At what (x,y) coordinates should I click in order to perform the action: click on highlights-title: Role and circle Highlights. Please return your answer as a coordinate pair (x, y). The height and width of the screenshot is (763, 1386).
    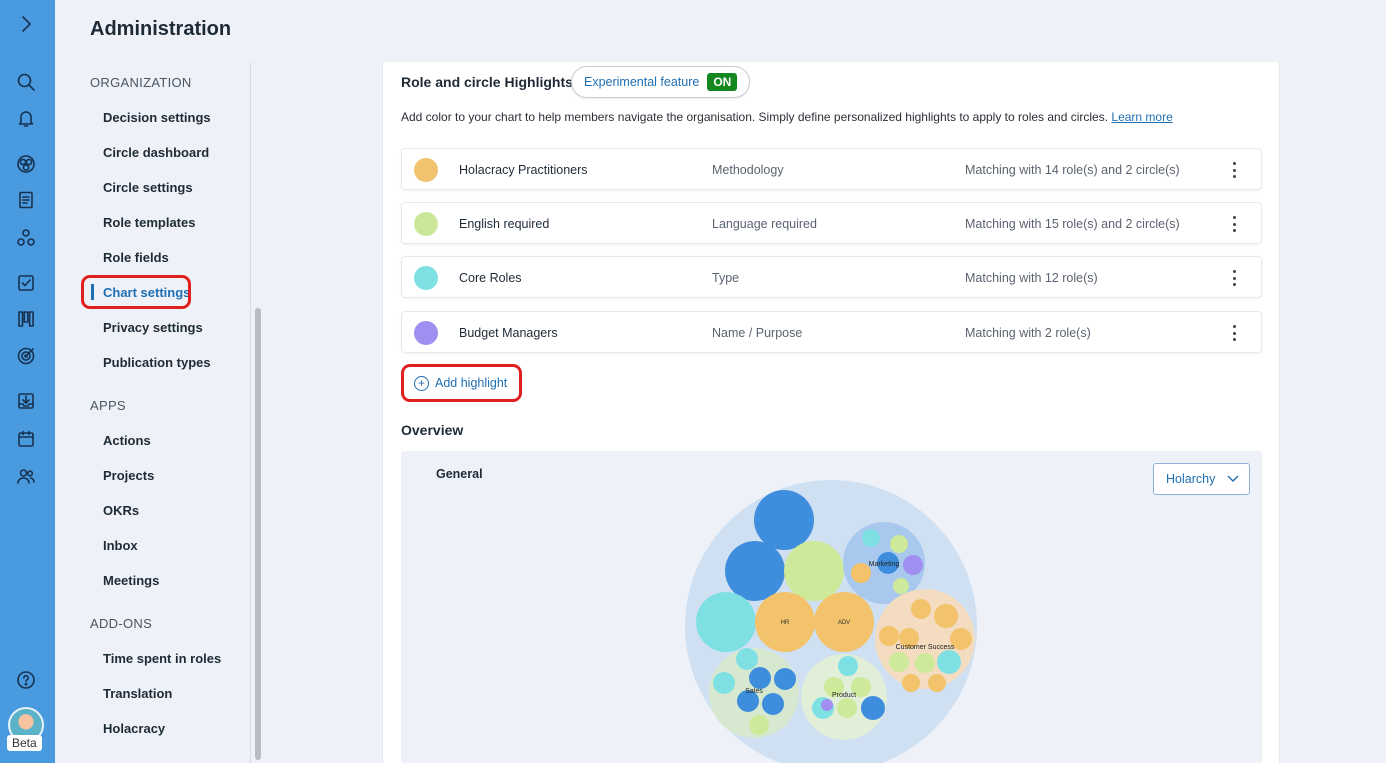
    Looking at the image, I should click on (487, 82).